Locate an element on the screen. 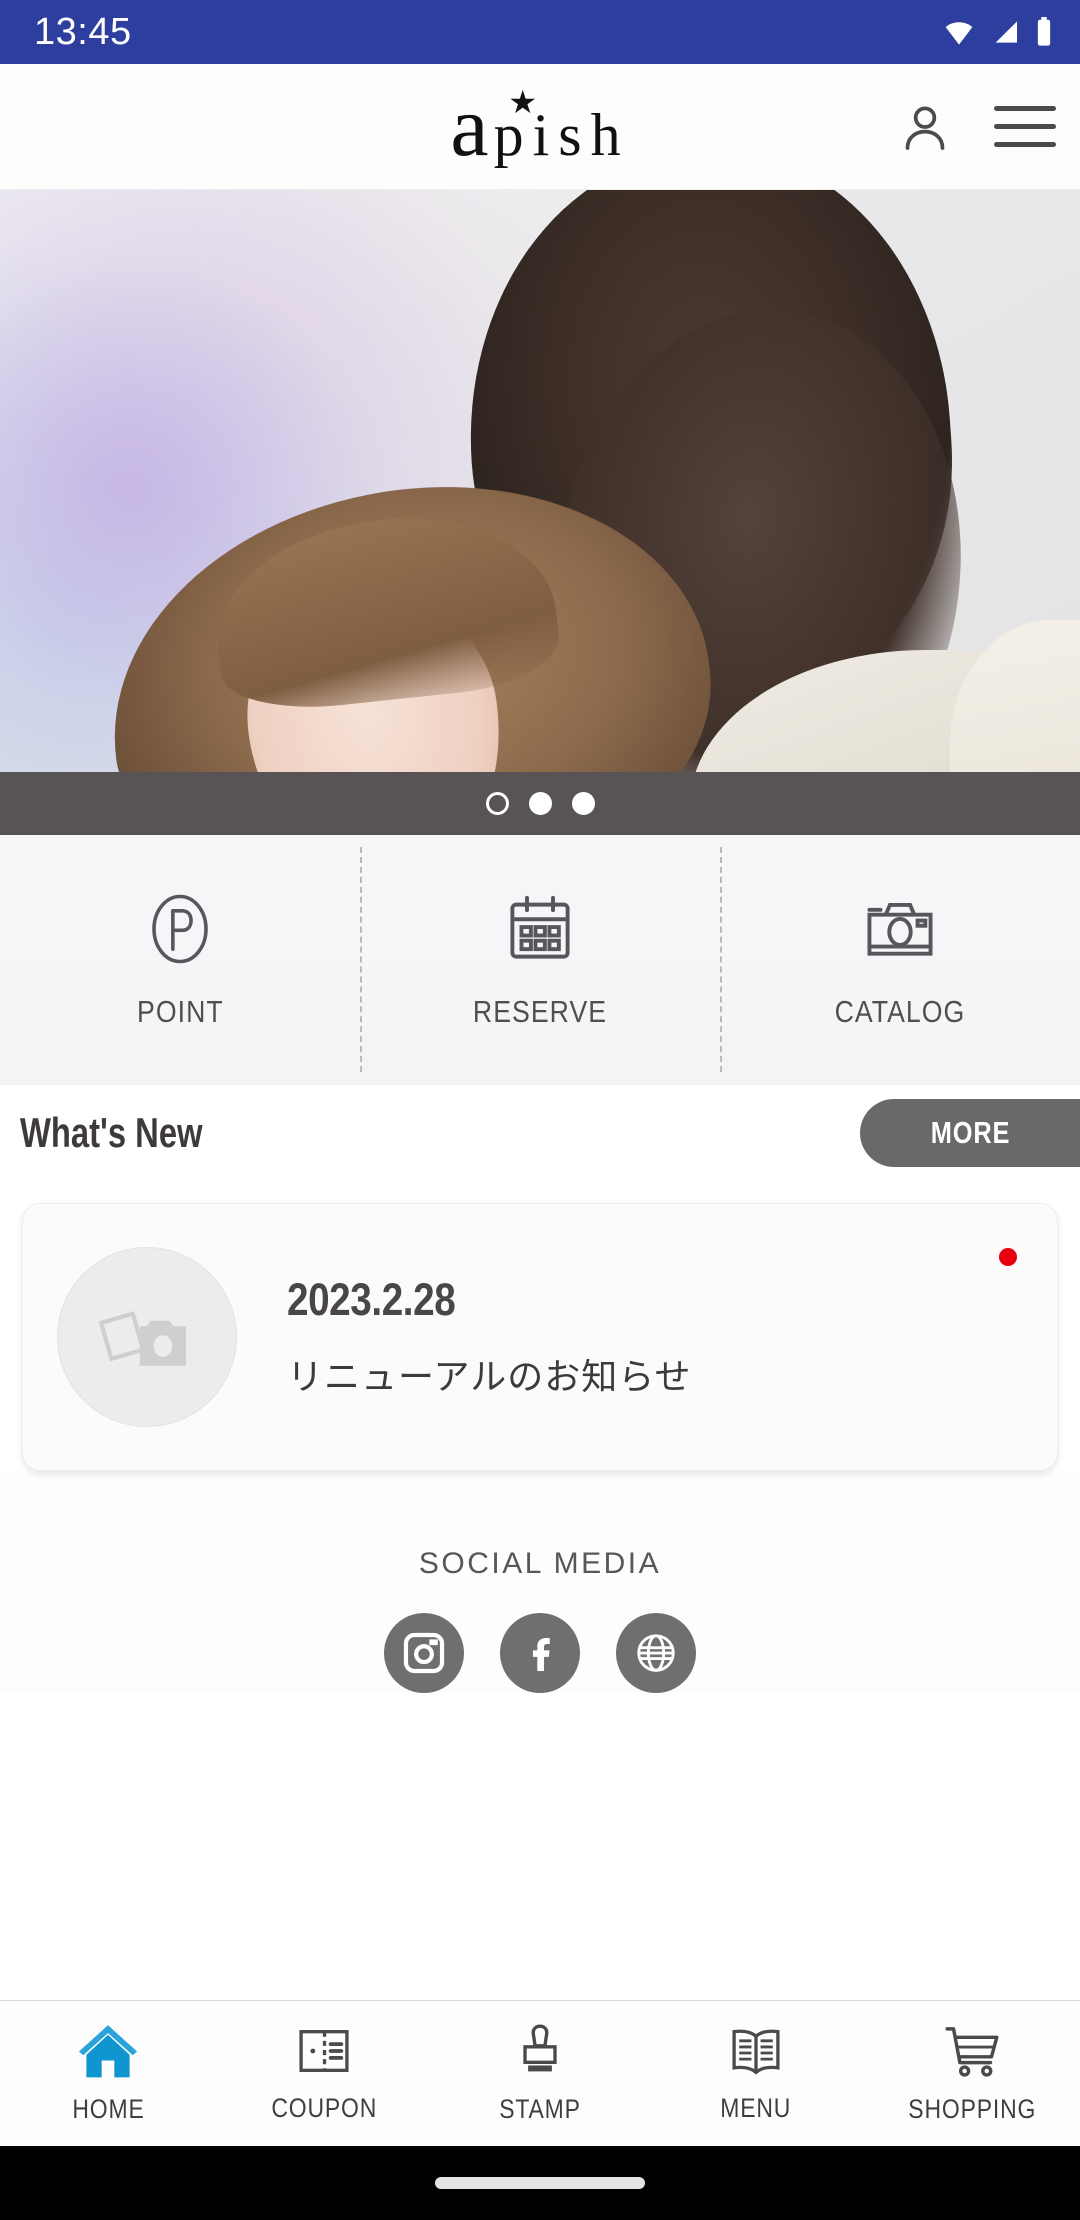 The height and width of the screenshot is (2220, 1080). bottom-navigation: HOME COUPON STAMP MENU SHOPPING is located at coordinates (540, 2073).